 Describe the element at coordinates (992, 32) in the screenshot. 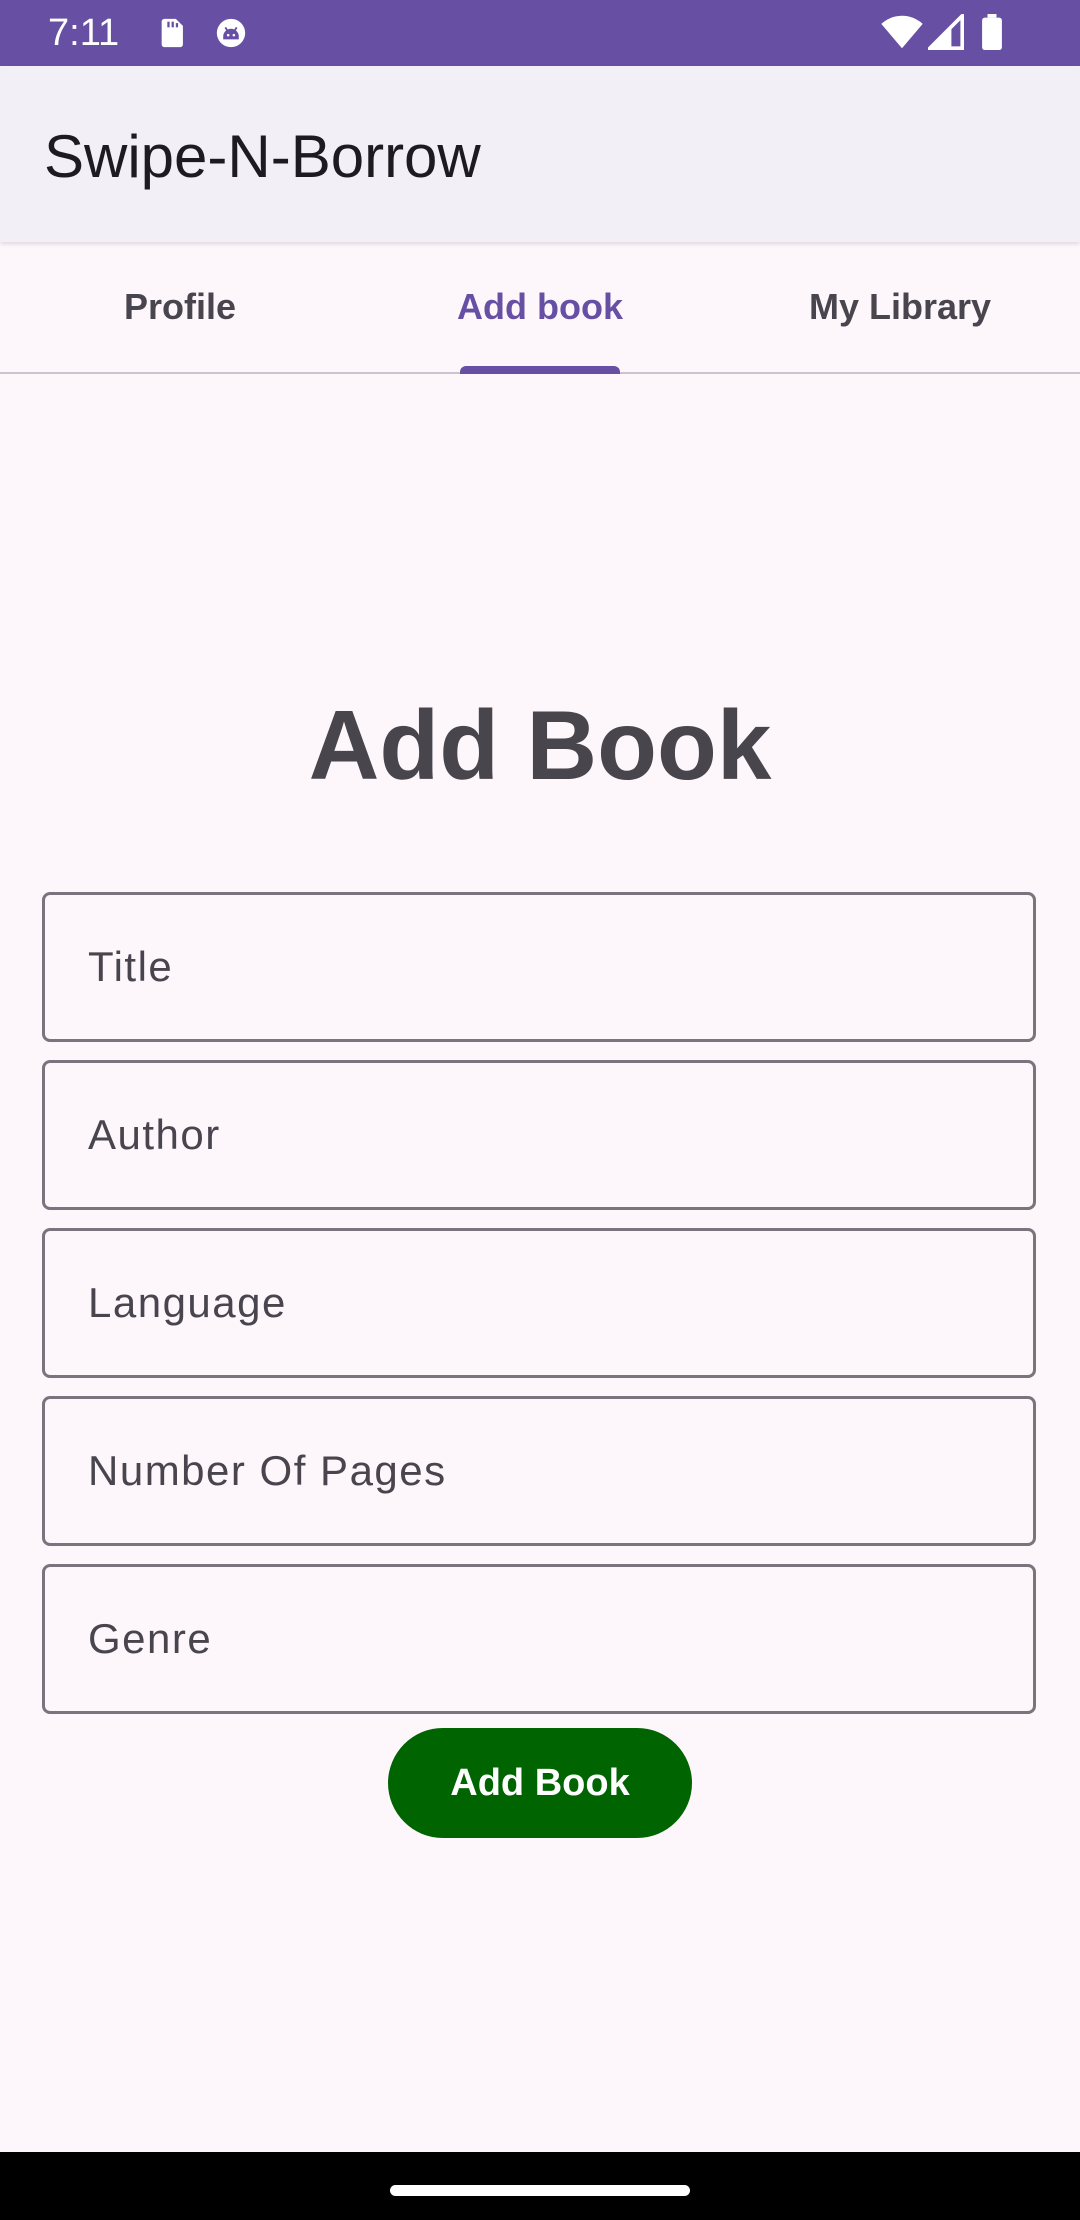

I see `battery-icon` at that location.